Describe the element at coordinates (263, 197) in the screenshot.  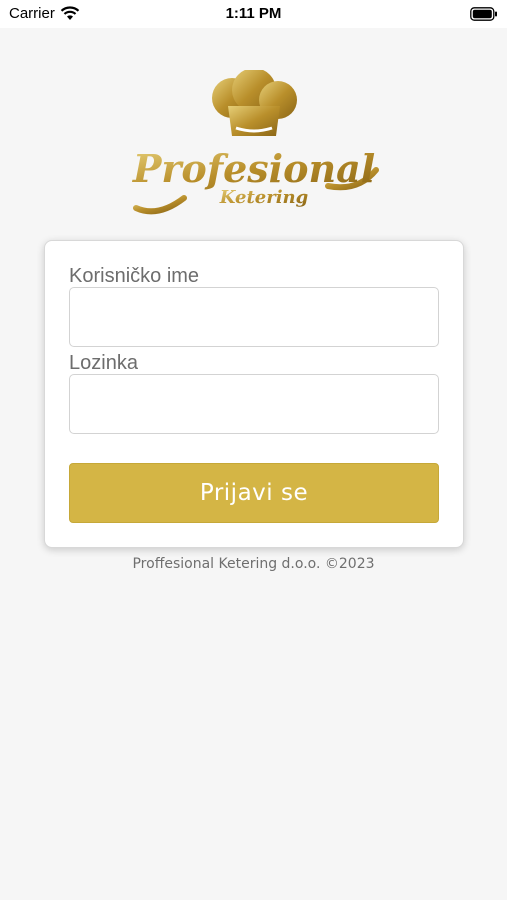
I see `logo-subtitle: Ketering` at that location.